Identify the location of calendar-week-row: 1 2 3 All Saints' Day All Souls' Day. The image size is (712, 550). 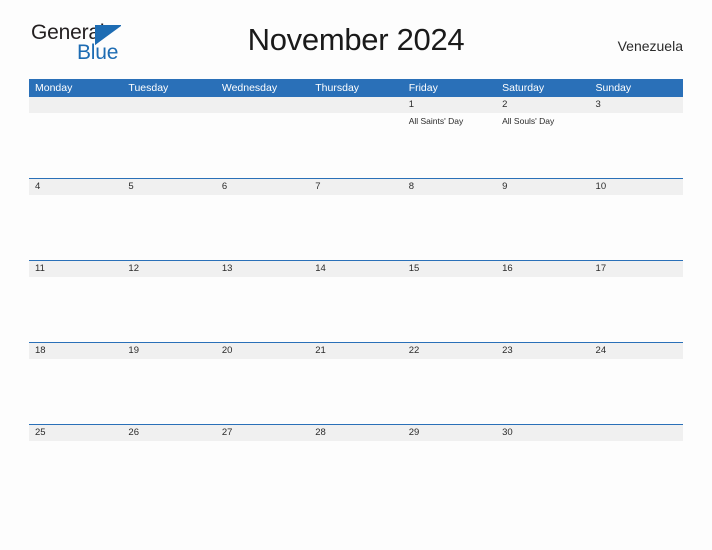
(356, 137).